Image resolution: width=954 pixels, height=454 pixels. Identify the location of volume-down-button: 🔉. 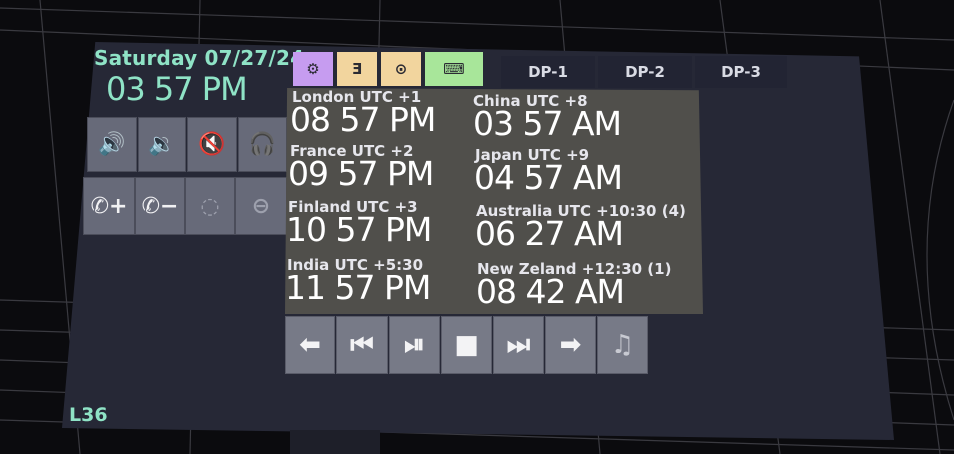
(162, 144).